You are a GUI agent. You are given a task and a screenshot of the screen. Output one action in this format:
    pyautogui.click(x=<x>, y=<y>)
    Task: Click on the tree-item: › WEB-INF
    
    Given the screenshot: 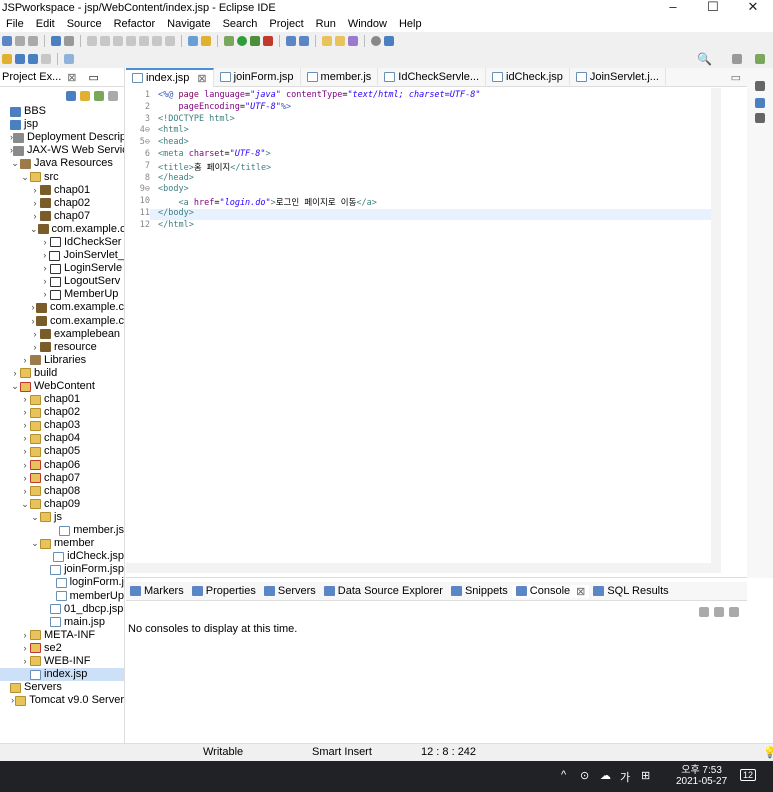 What is the action you would take?
    pyautogui.click(x=62, y=661)
    